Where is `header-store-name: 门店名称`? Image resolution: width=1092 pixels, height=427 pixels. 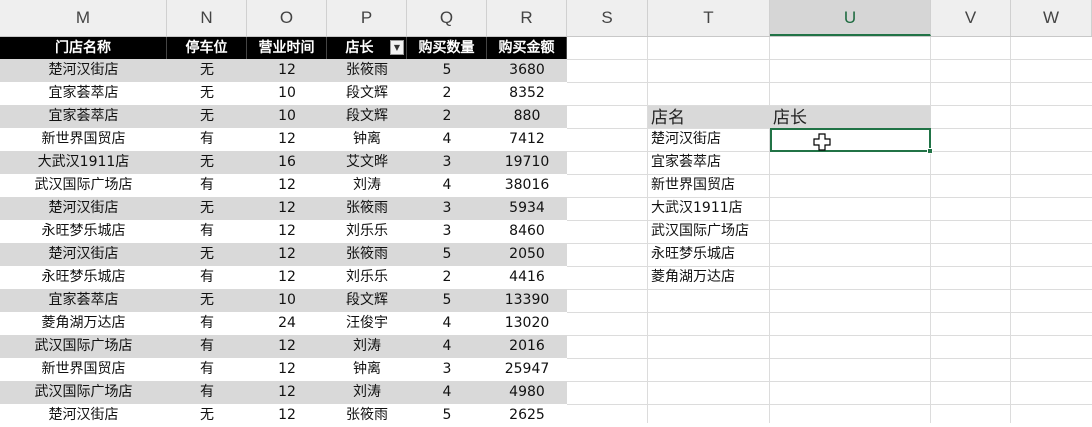
header-store-name: 门店名称 is located at coordinates (83, 48).